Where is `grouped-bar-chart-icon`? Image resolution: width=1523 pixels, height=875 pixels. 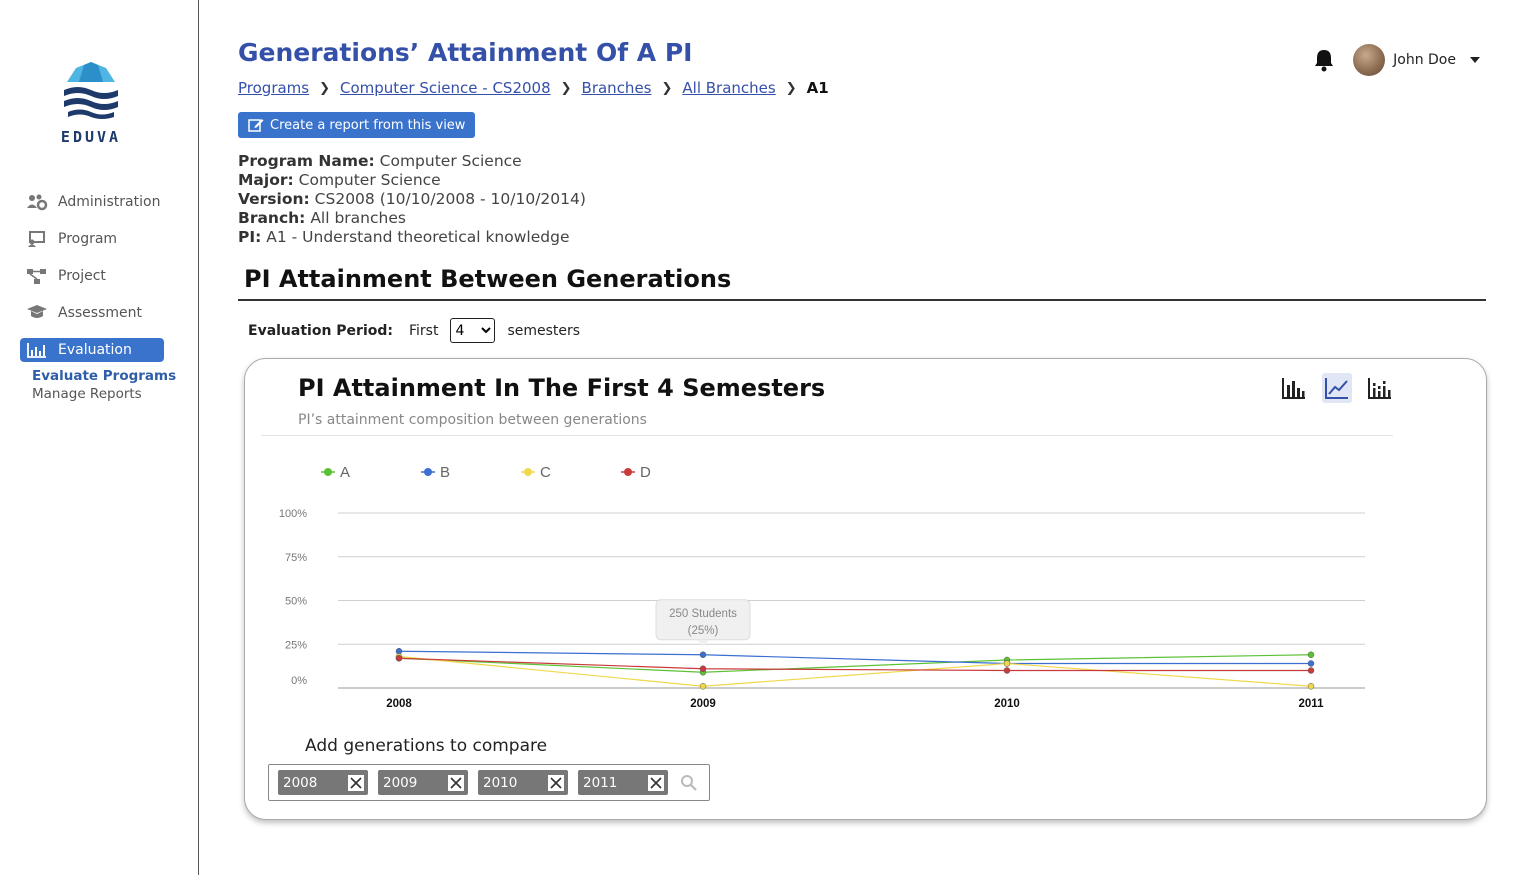 grouped-bar-chart-icon is located at coordinates (1379, 388).